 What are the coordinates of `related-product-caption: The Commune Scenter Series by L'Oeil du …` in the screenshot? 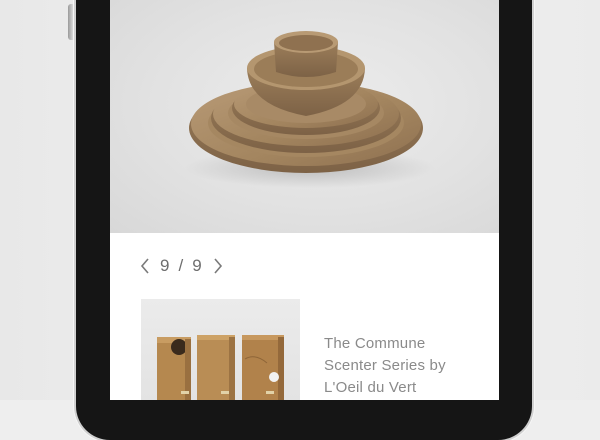 It's located at (404, 366).